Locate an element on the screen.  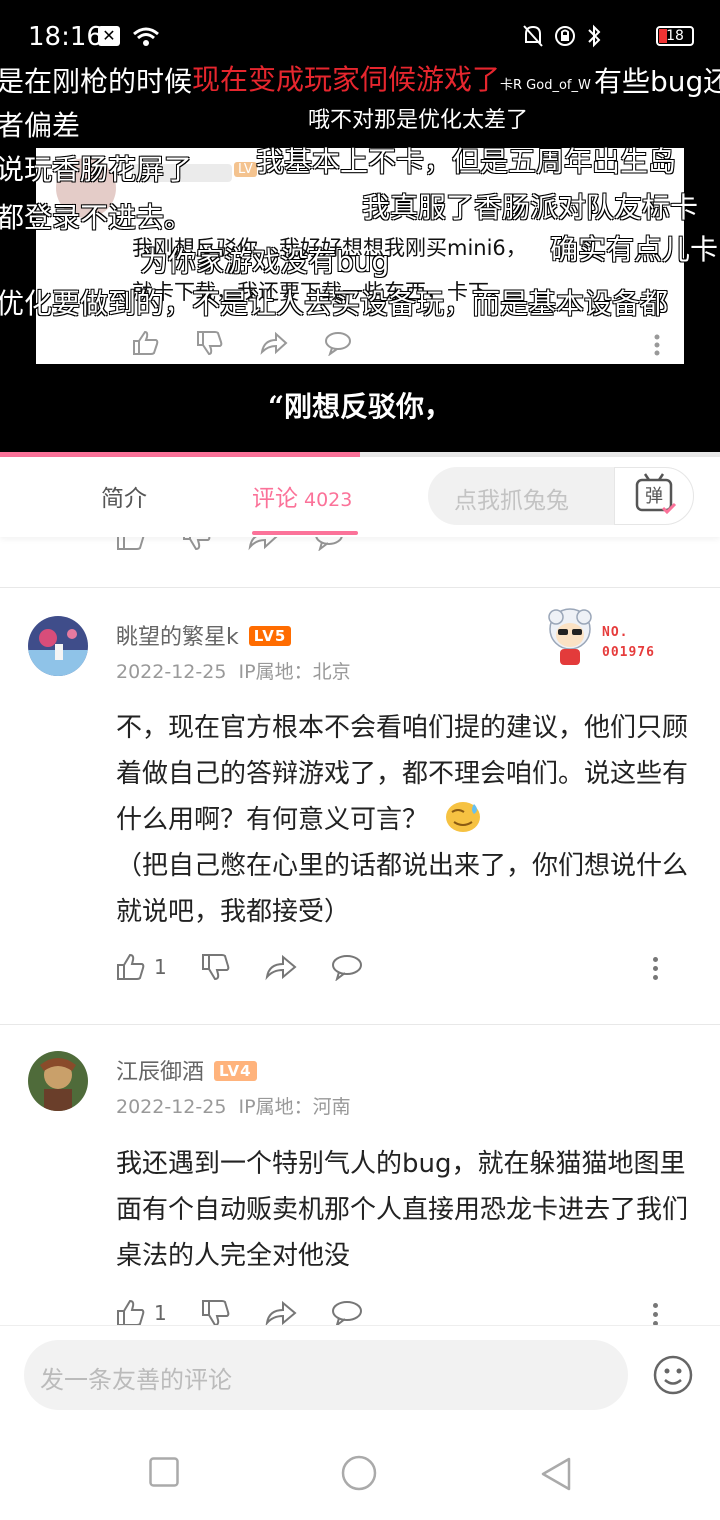
system-nav-bar is located at coordinates (360, 1472).